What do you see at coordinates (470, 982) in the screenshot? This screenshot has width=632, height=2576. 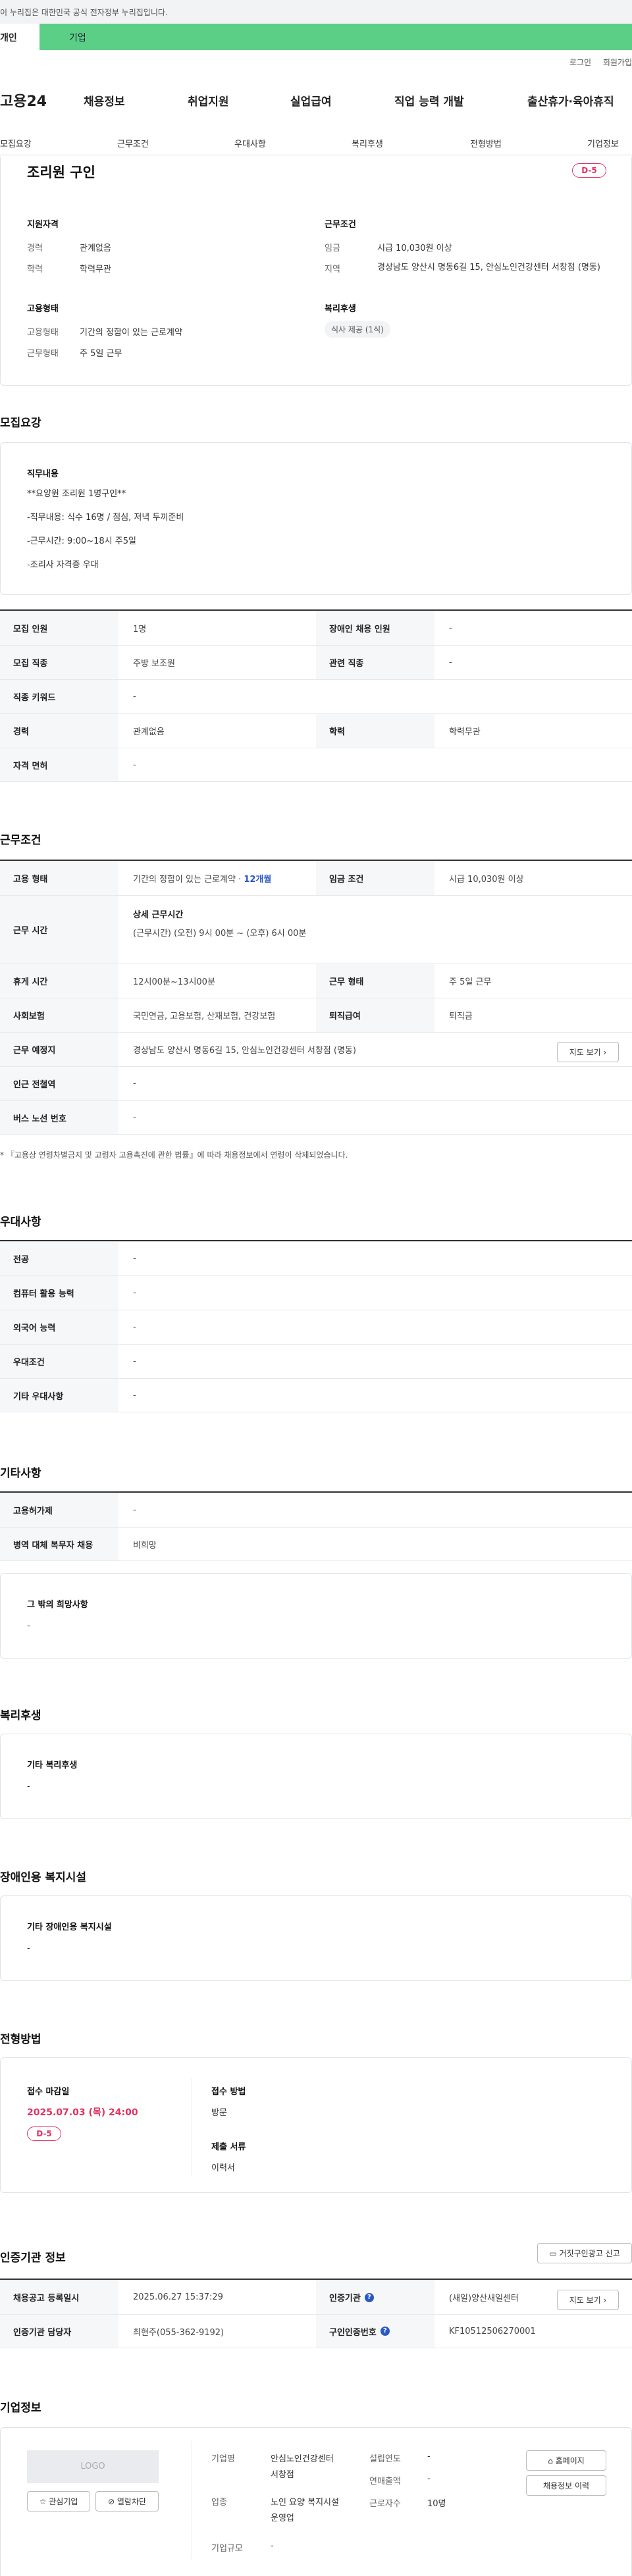 I see `row-value: 주 5일 근무` at bounding box center [470, 982].